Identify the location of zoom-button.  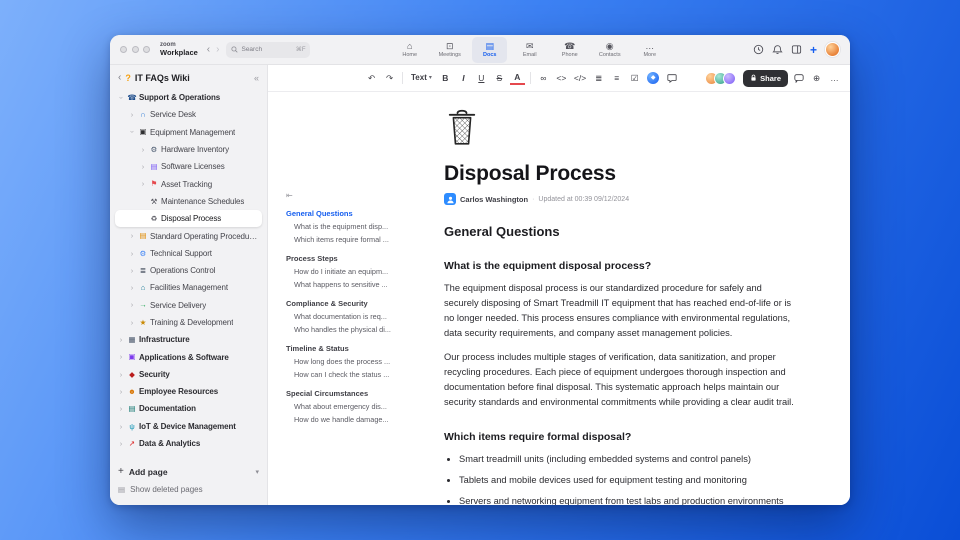
(146, 49).